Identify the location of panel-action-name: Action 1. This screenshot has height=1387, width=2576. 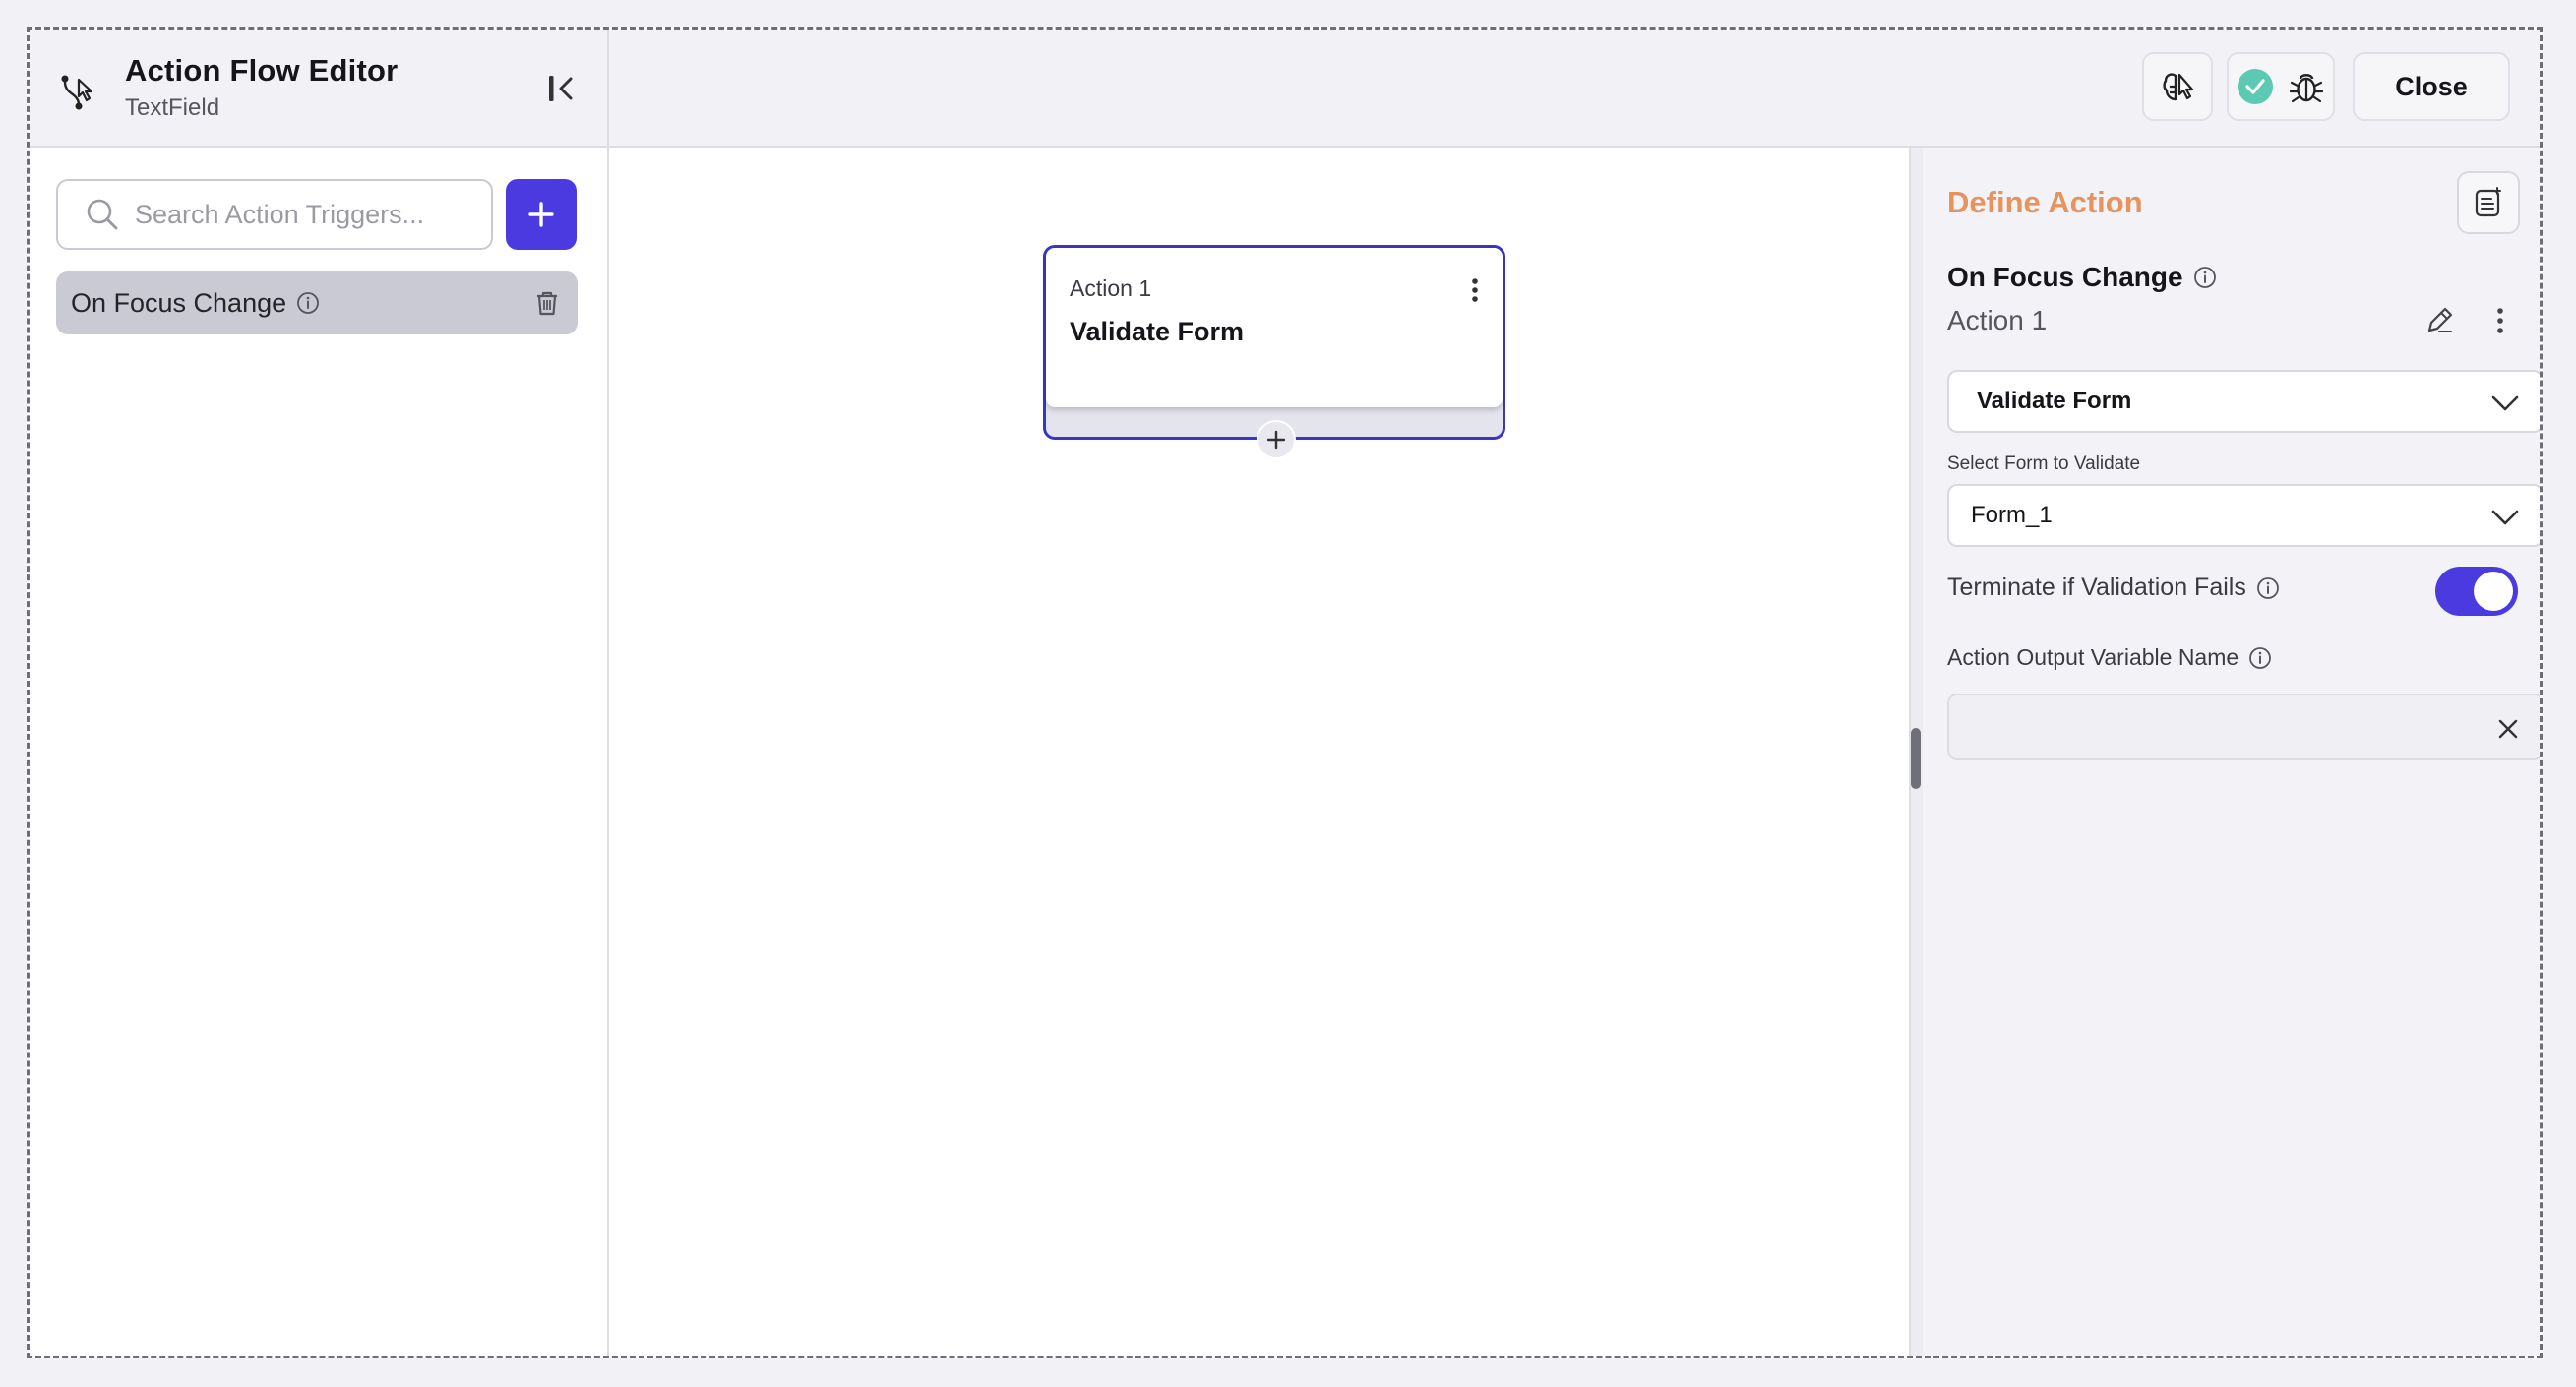
(1997, 320).